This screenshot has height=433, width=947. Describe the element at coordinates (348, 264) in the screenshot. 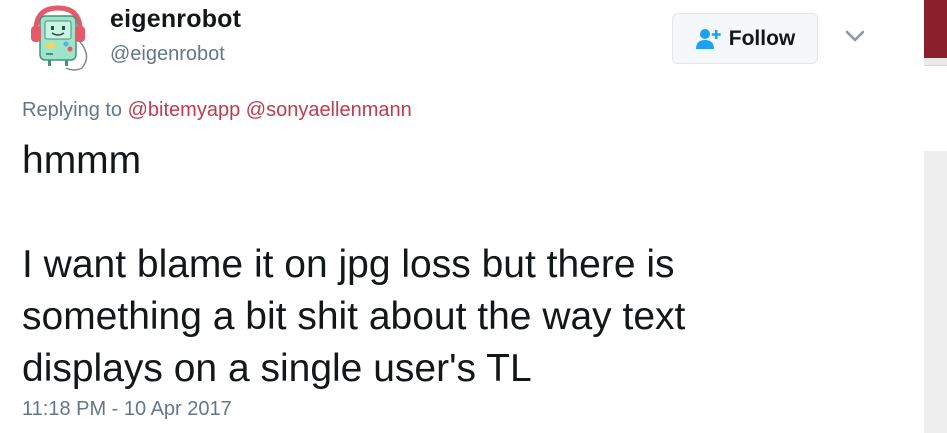

I see `tweet-text-line: I want blame it on jpg loss but there is` at that location.